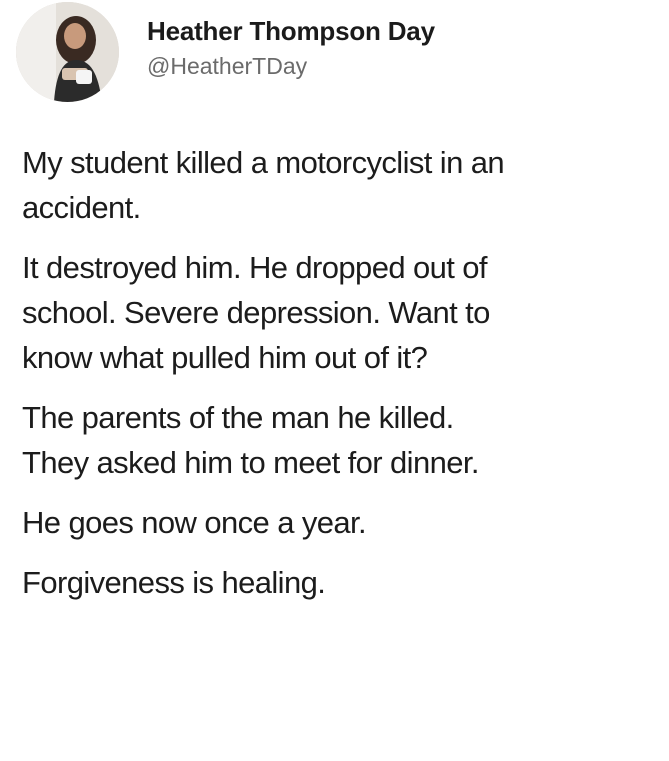 This screenshot has width=669, height=761. I want to click on tweet-line: Forgiveness is healing., so click(174, 582).